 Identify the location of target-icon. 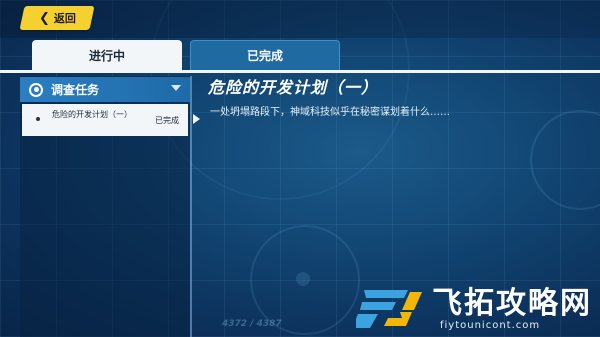
(36, 89).